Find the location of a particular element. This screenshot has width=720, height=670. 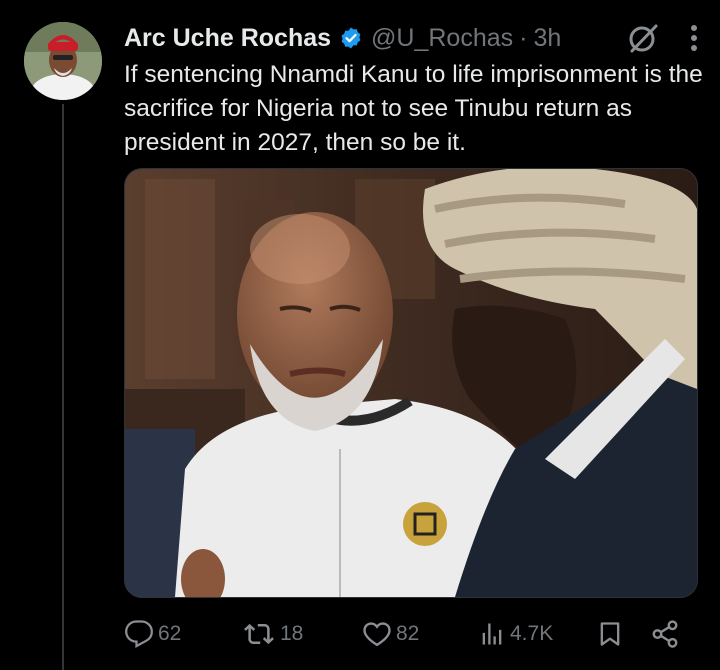

reply-button: 62 is located at coordinates (152, 634).